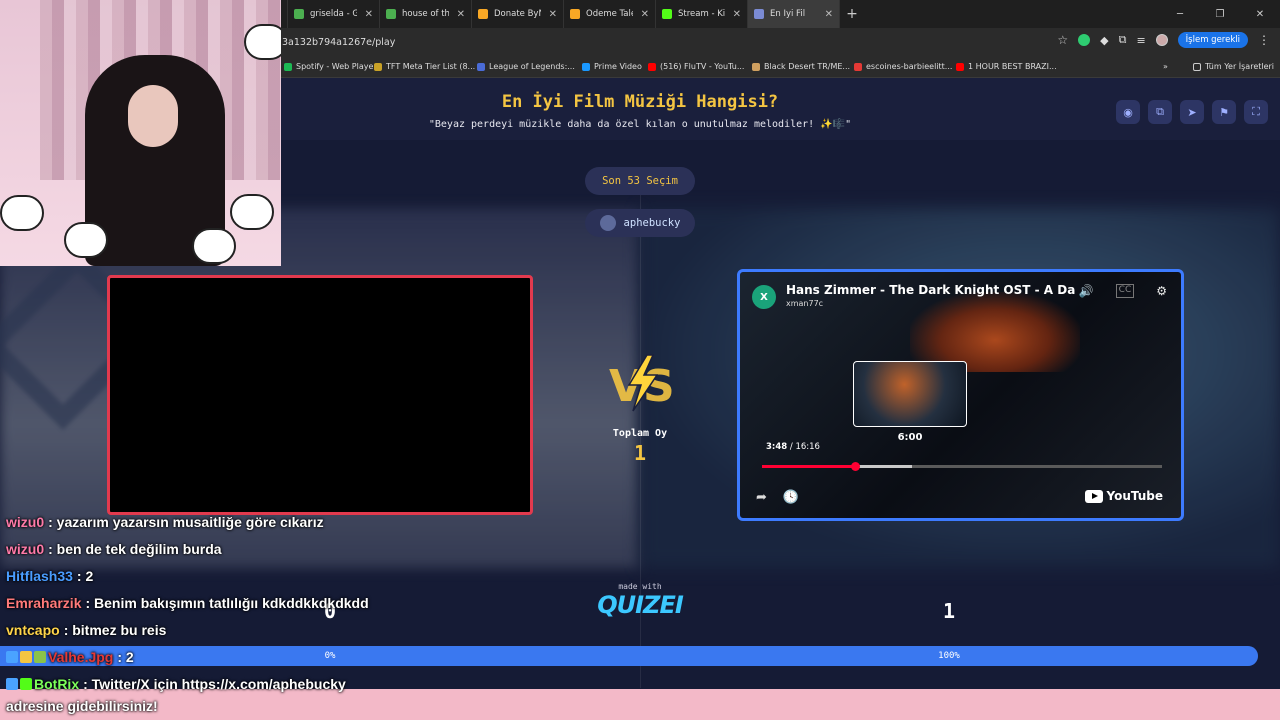 The image size is (1280, 720). Describe the element at coordinates (1140, 40) in the screenshot. I see `media-controls-icon: ≡` at that location.